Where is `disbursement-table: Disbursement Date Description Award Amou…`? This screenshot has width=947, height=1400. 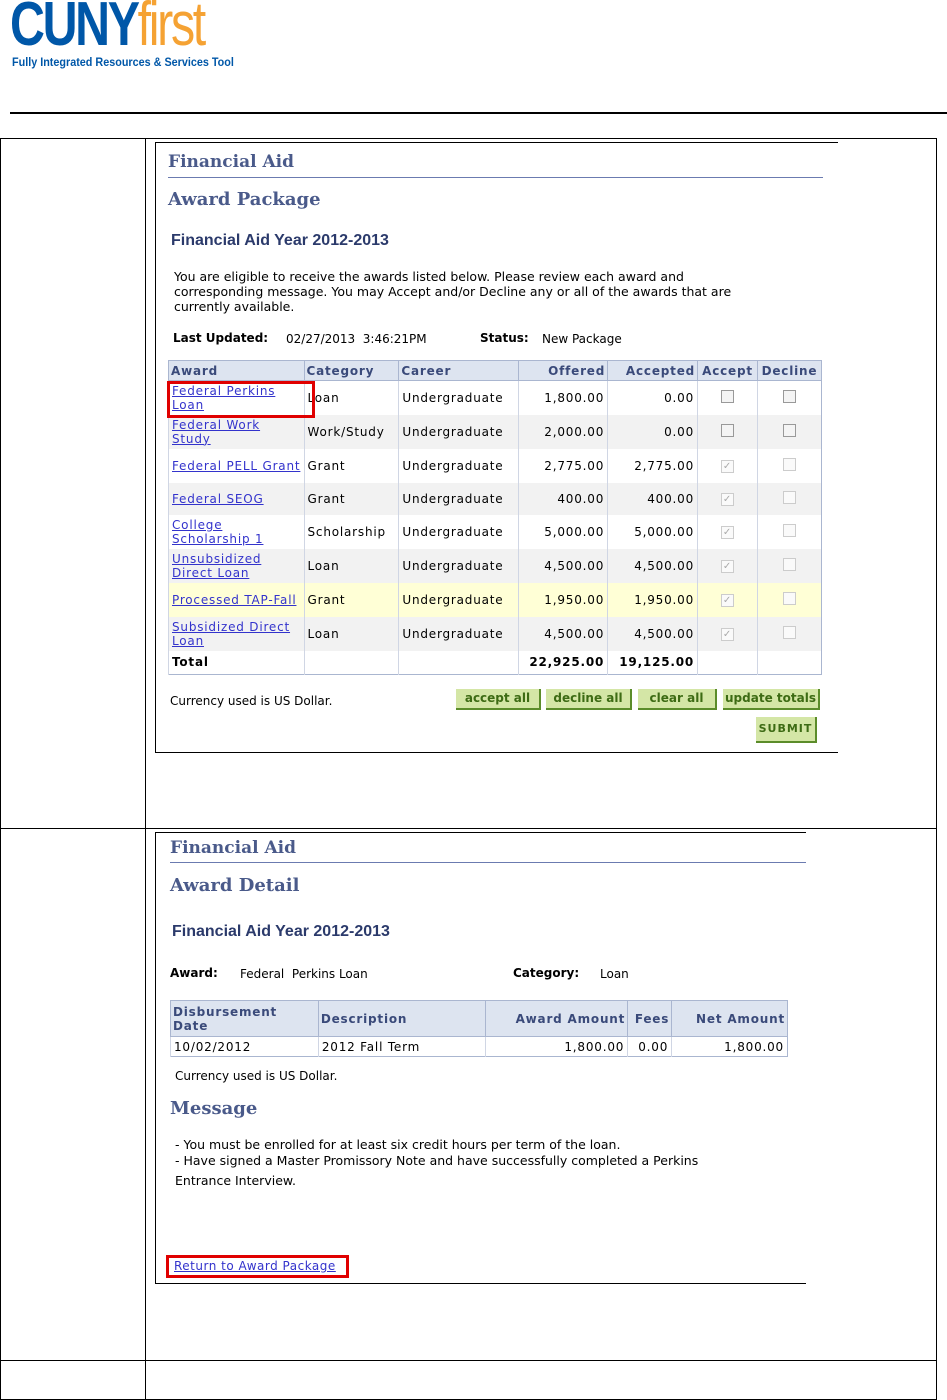
disbursement-table: Disbursement Date Description Award Amou… is located at coordinates (479, 1028).